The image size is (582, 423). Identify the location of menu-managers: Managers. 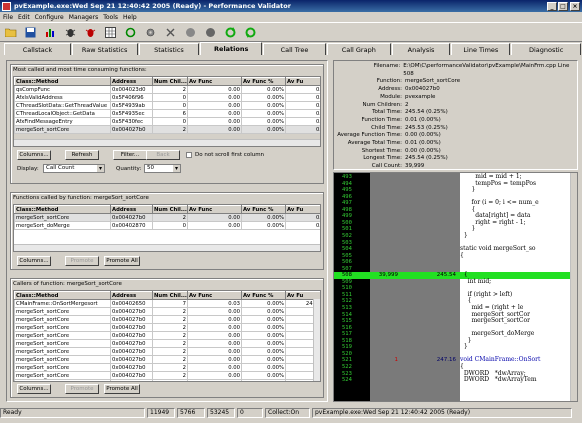
(83, 17).